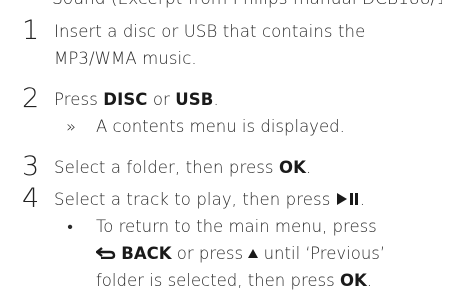 The height and width of the screenshot is (303, 450). Describe the element at coordinates (218, 280) in the screenshot. I see `text-fragment: folder is selected, then press` at that location.